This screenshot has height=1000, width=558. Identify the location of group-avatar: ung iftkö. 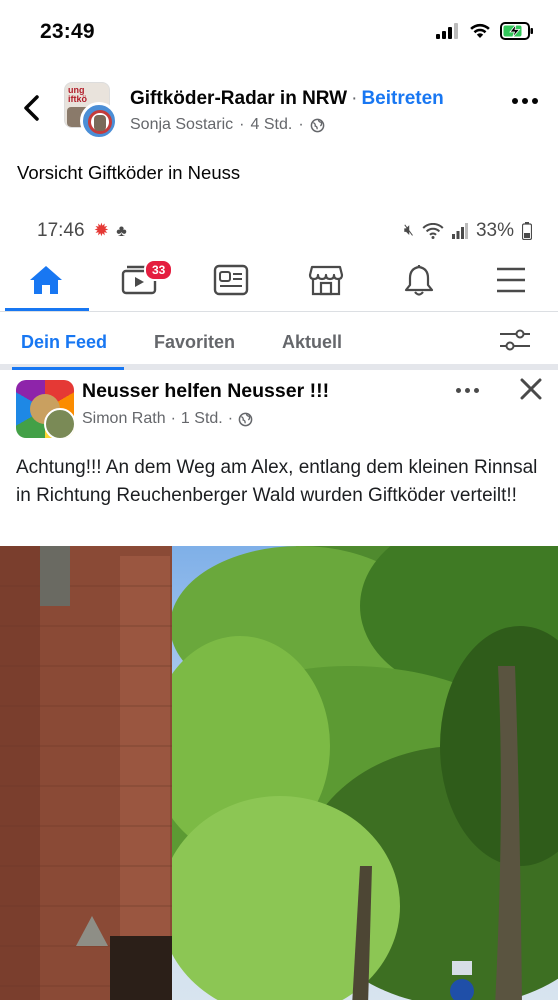
(92, 111).